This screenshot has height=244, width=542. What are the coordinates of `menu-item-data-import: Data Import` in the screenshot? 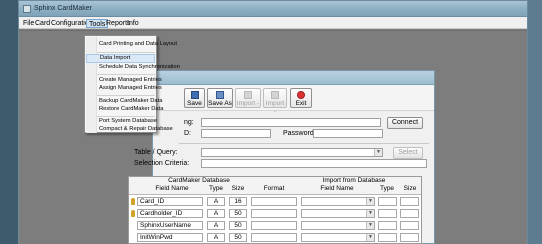 It's located at (120, 58).